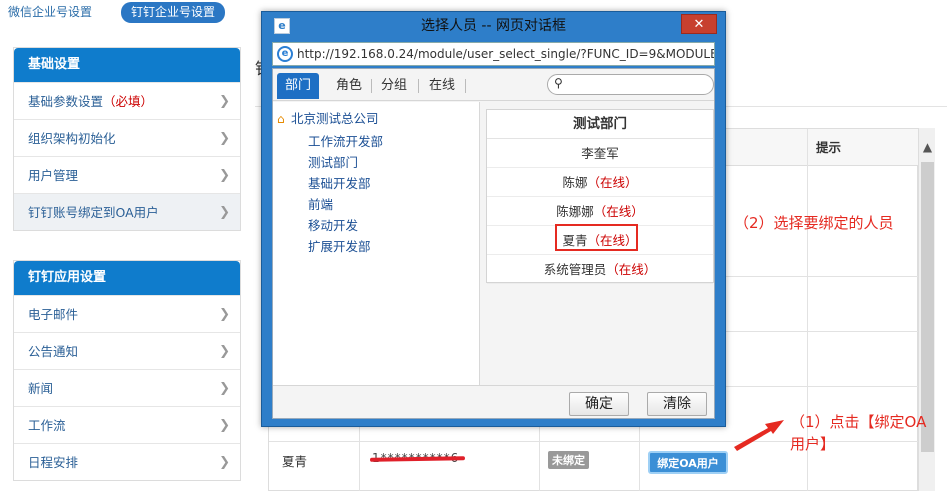 The width and height of the screenshot is (947, 491). I want to click on tree-root-label: 北京测试总公司, so click(335, 118).